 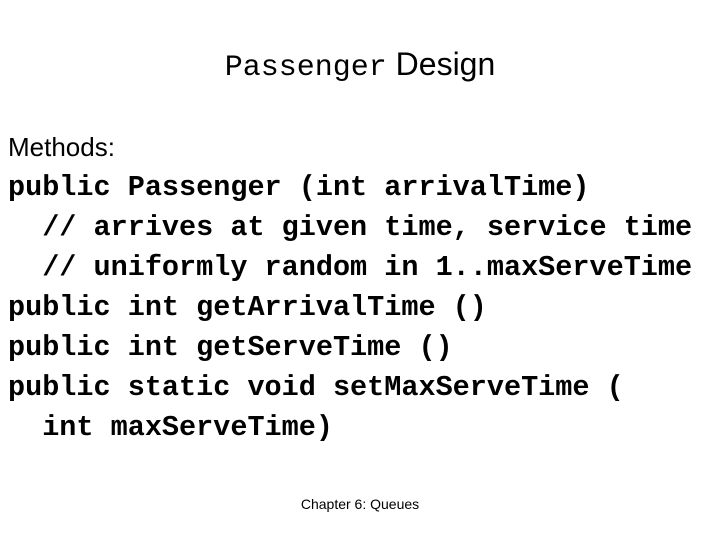 I want to click on slide-title-class-name: Passenger, so click(x=305, y=68).